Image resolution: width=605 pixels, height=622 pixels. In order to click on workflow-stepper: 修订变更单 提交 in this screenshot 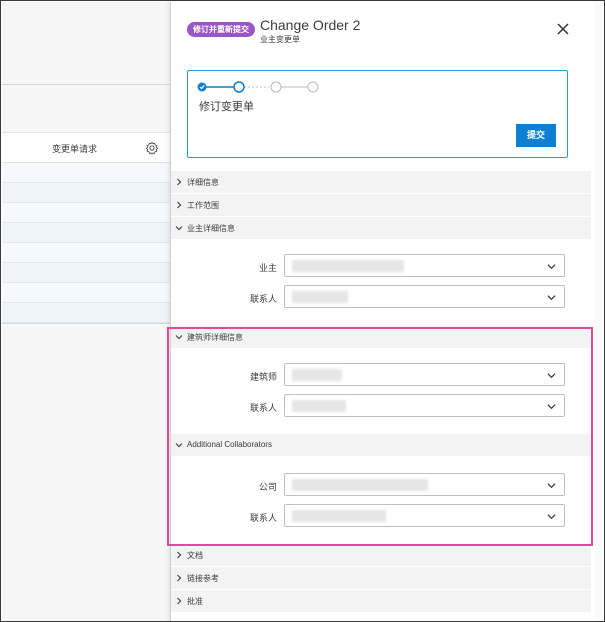, I will do `click(377, 114)`.